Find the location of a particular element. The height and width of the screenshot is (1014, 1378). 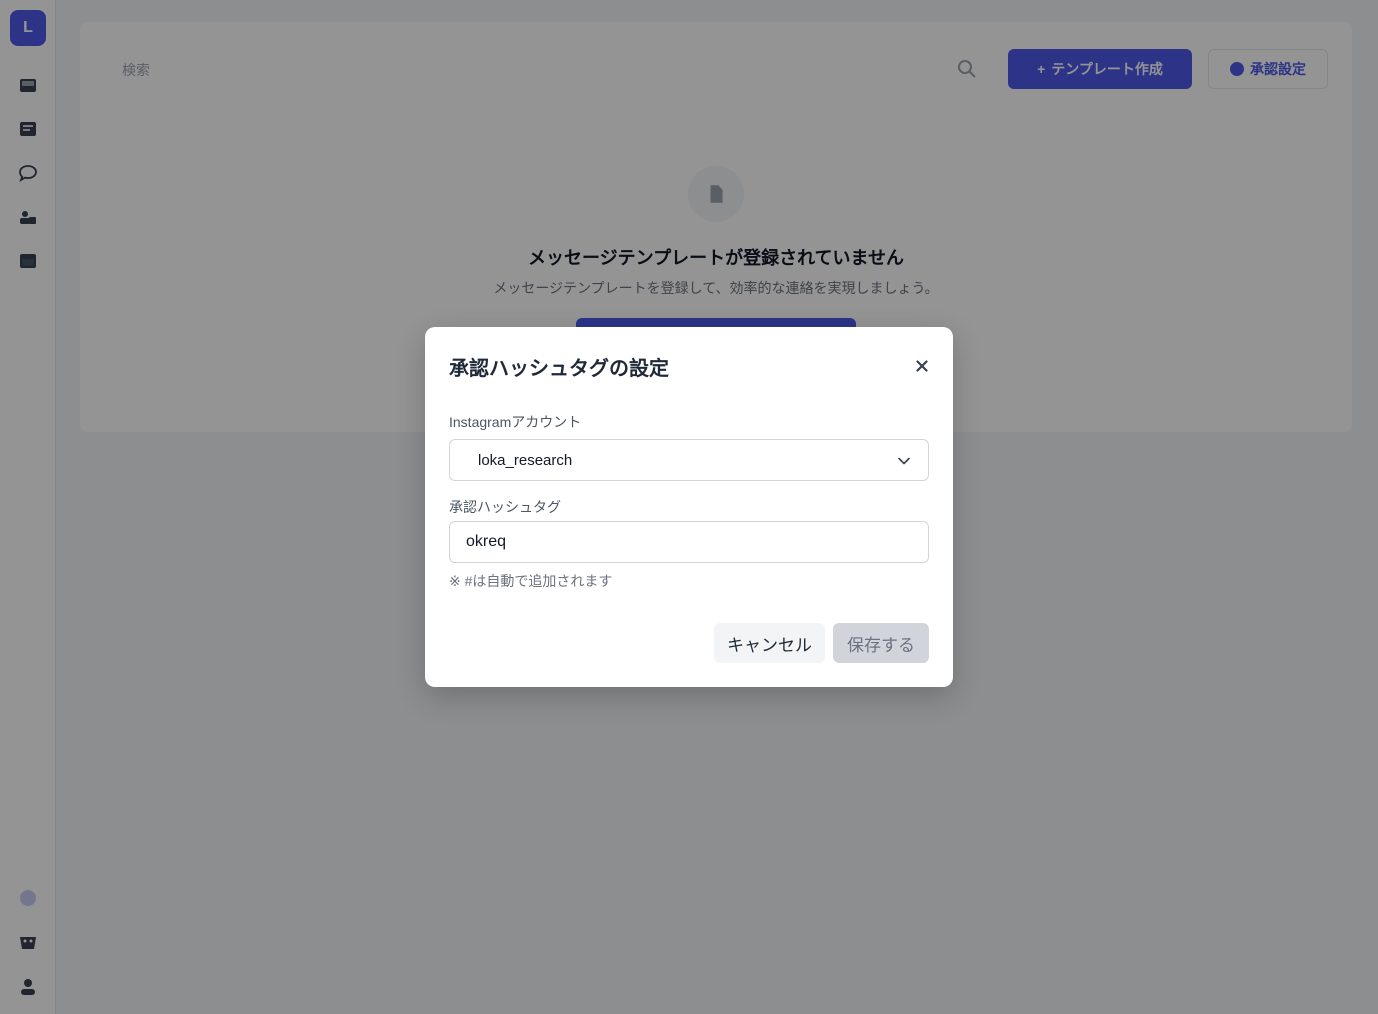

hashtag-label: 承認ハッシュタグ is located at coordinates (505, 507).